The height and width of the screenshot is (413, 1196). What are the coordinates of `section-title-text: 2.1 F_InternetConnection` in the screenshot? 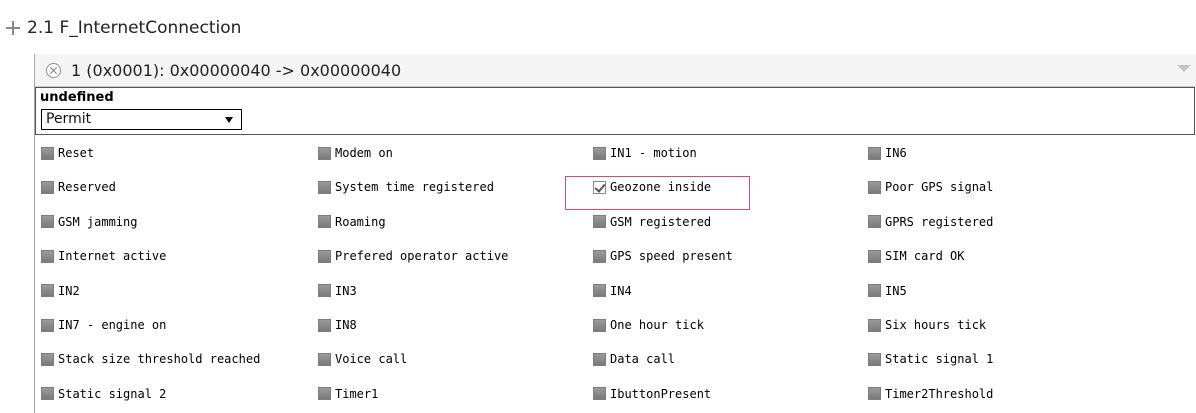 It's located at (134, 28).